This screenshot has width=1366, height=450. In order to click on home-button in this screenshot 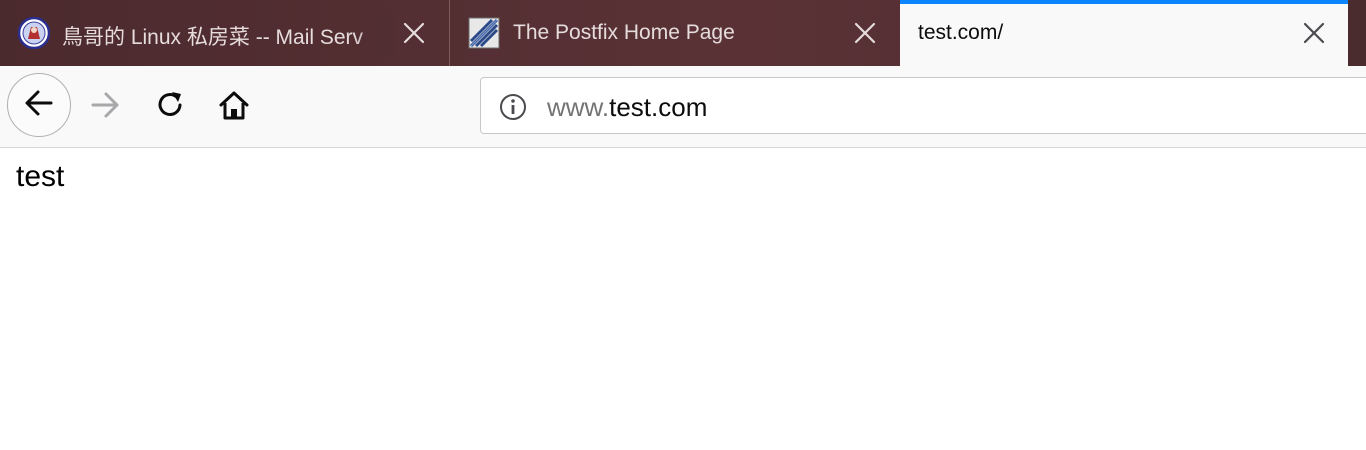, I will do `click(234, 107)`.